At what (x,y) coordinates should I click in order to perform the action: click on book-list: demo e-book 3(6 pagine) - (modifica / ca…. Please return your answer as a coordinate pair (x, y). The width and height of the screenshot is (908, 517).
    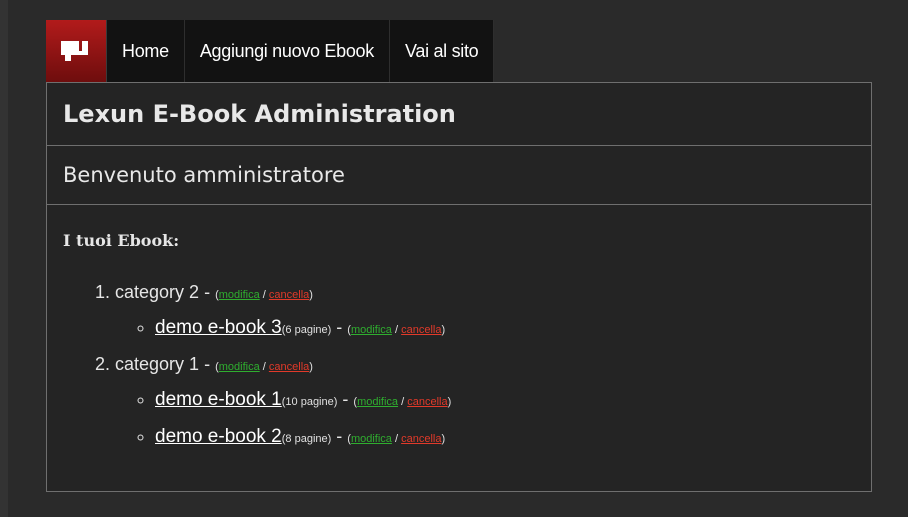
    Looking at the image, I should click on (485, 328).